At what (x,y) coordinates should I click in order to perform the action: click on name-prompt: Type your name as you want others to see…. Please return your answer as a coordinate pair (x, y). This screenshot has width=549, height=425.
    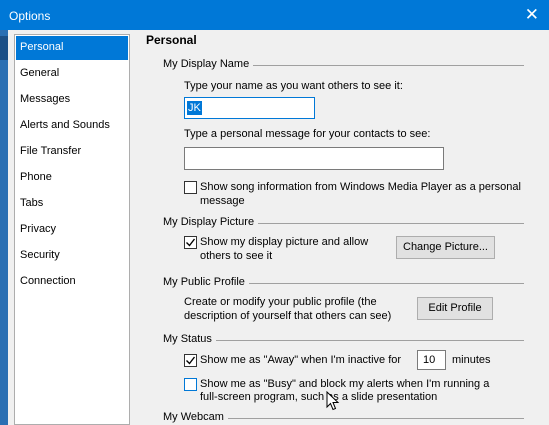
    Looking at the image, I should click on (293, 86).